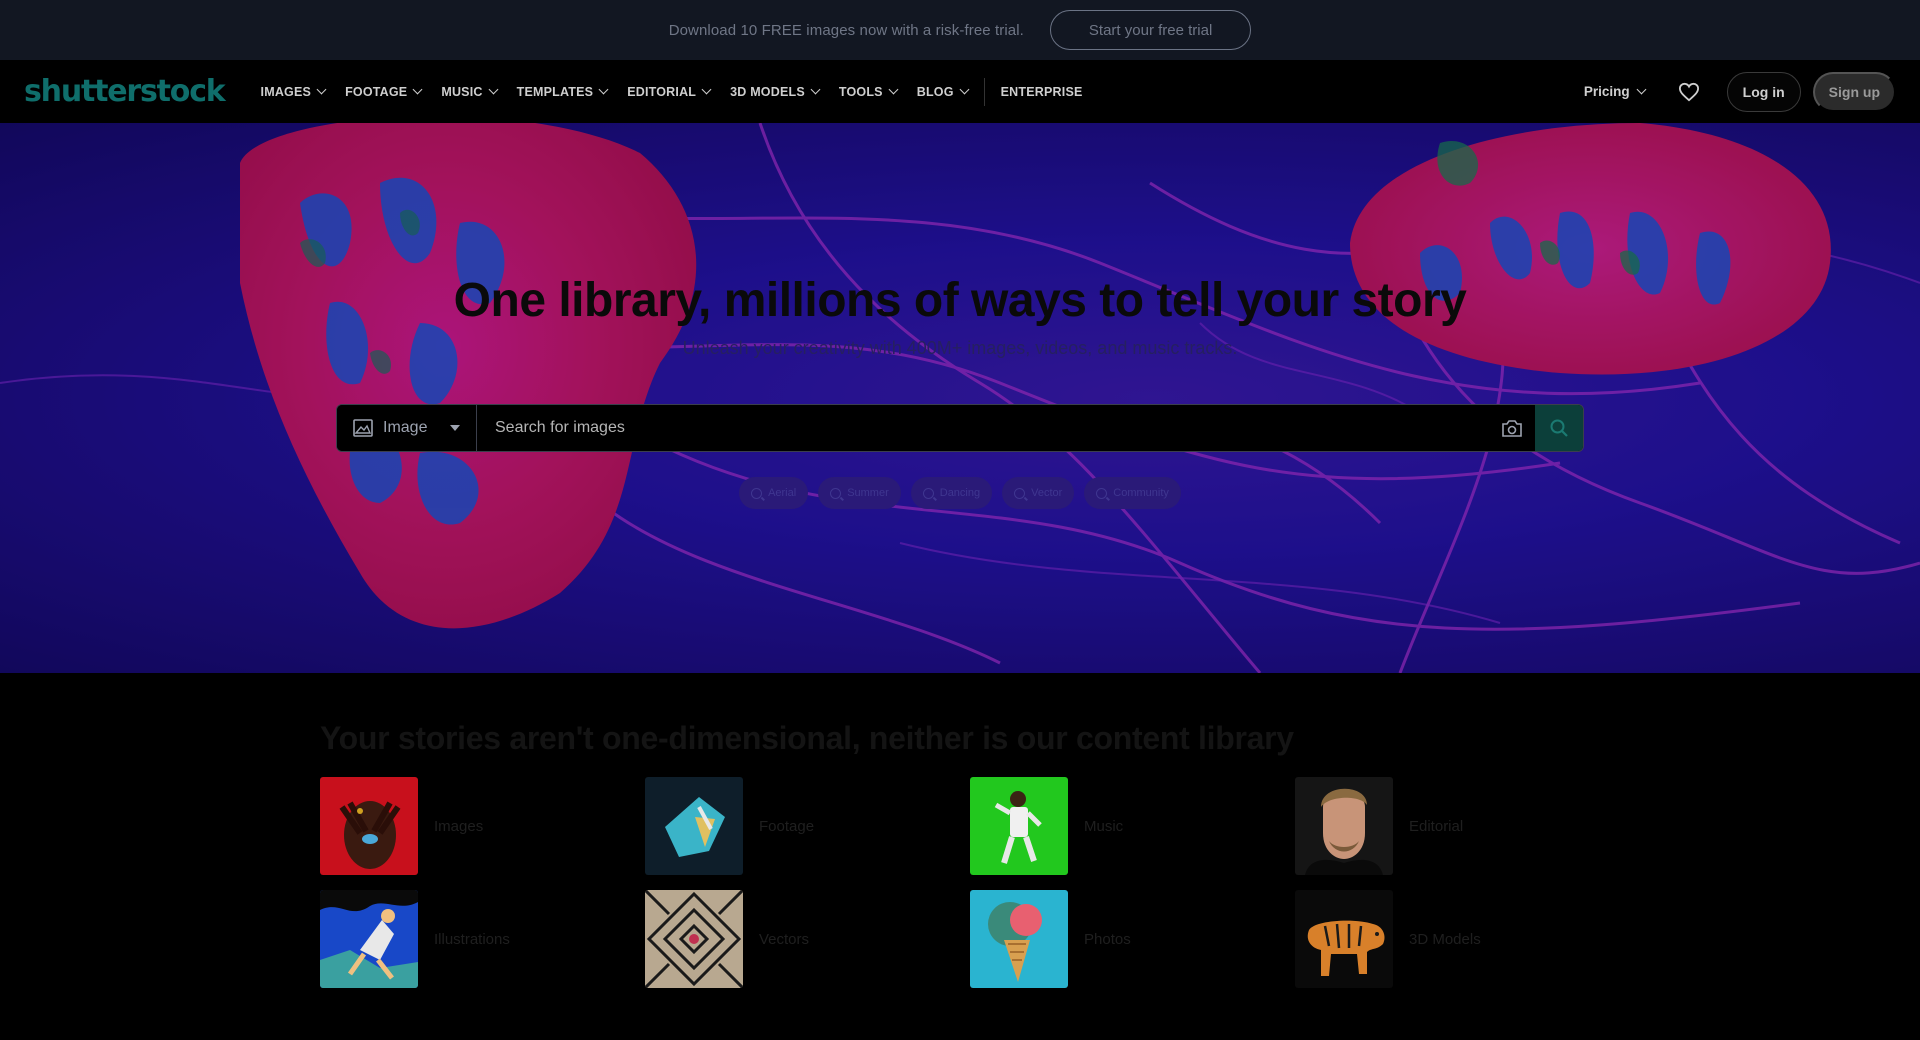 The height and width of the screenshot is (1040, 1920). Describe the element at coordinates (767, 91) in the screenshot. I see `nav-item-label: 3D MODELS` at that location.